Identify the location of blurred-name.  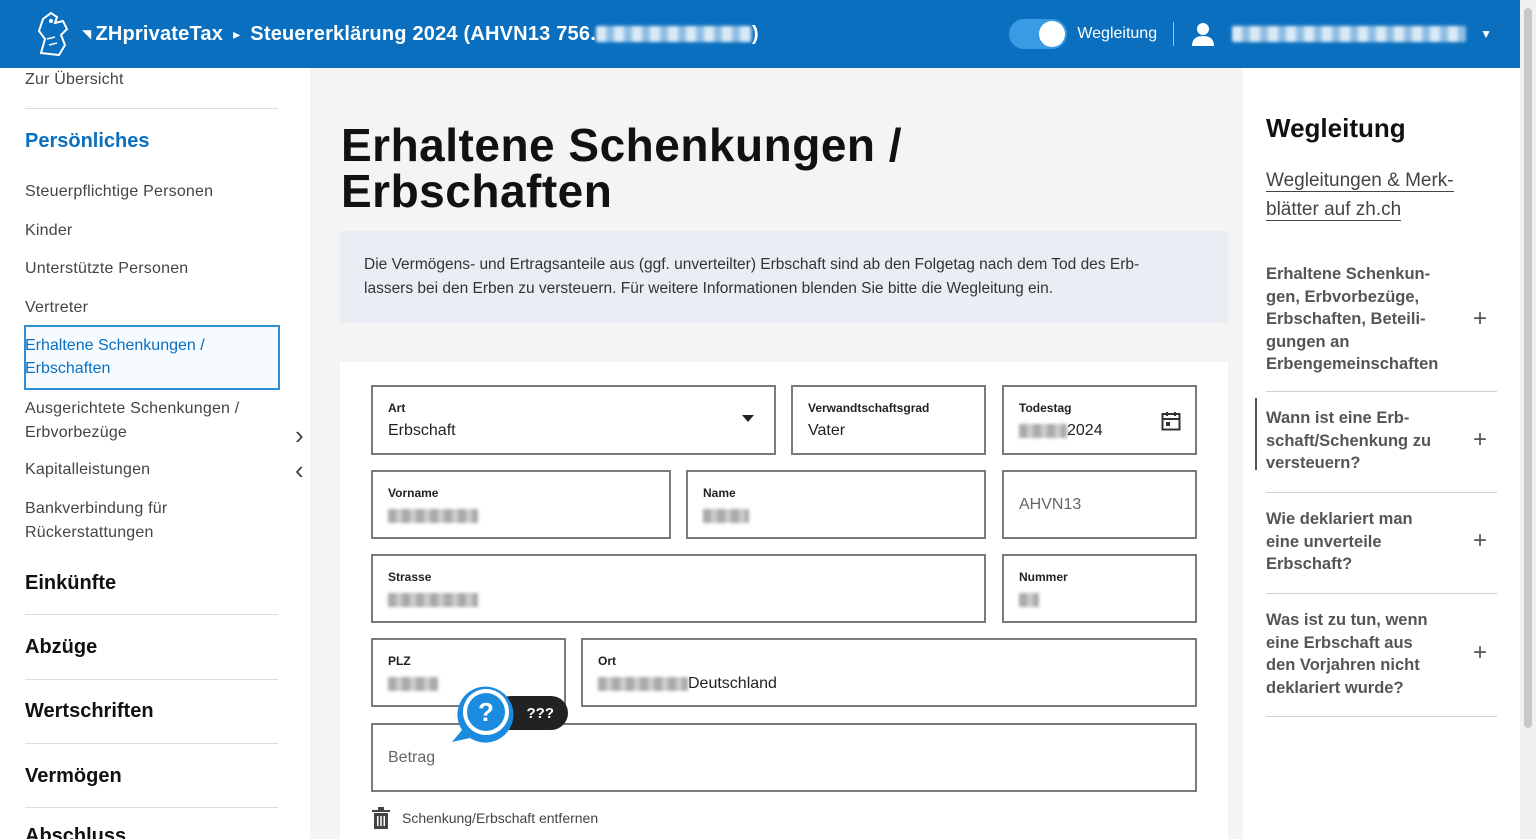
(726, 515).